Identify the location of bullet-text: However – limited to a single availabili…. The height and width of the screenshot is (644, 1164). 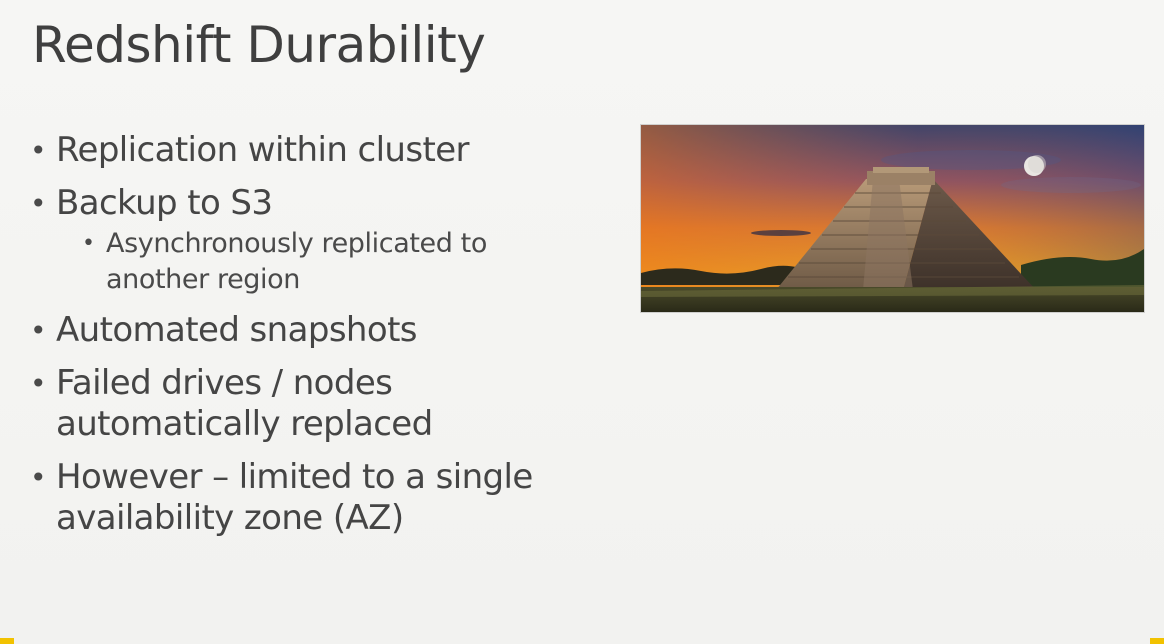
(294, 497).